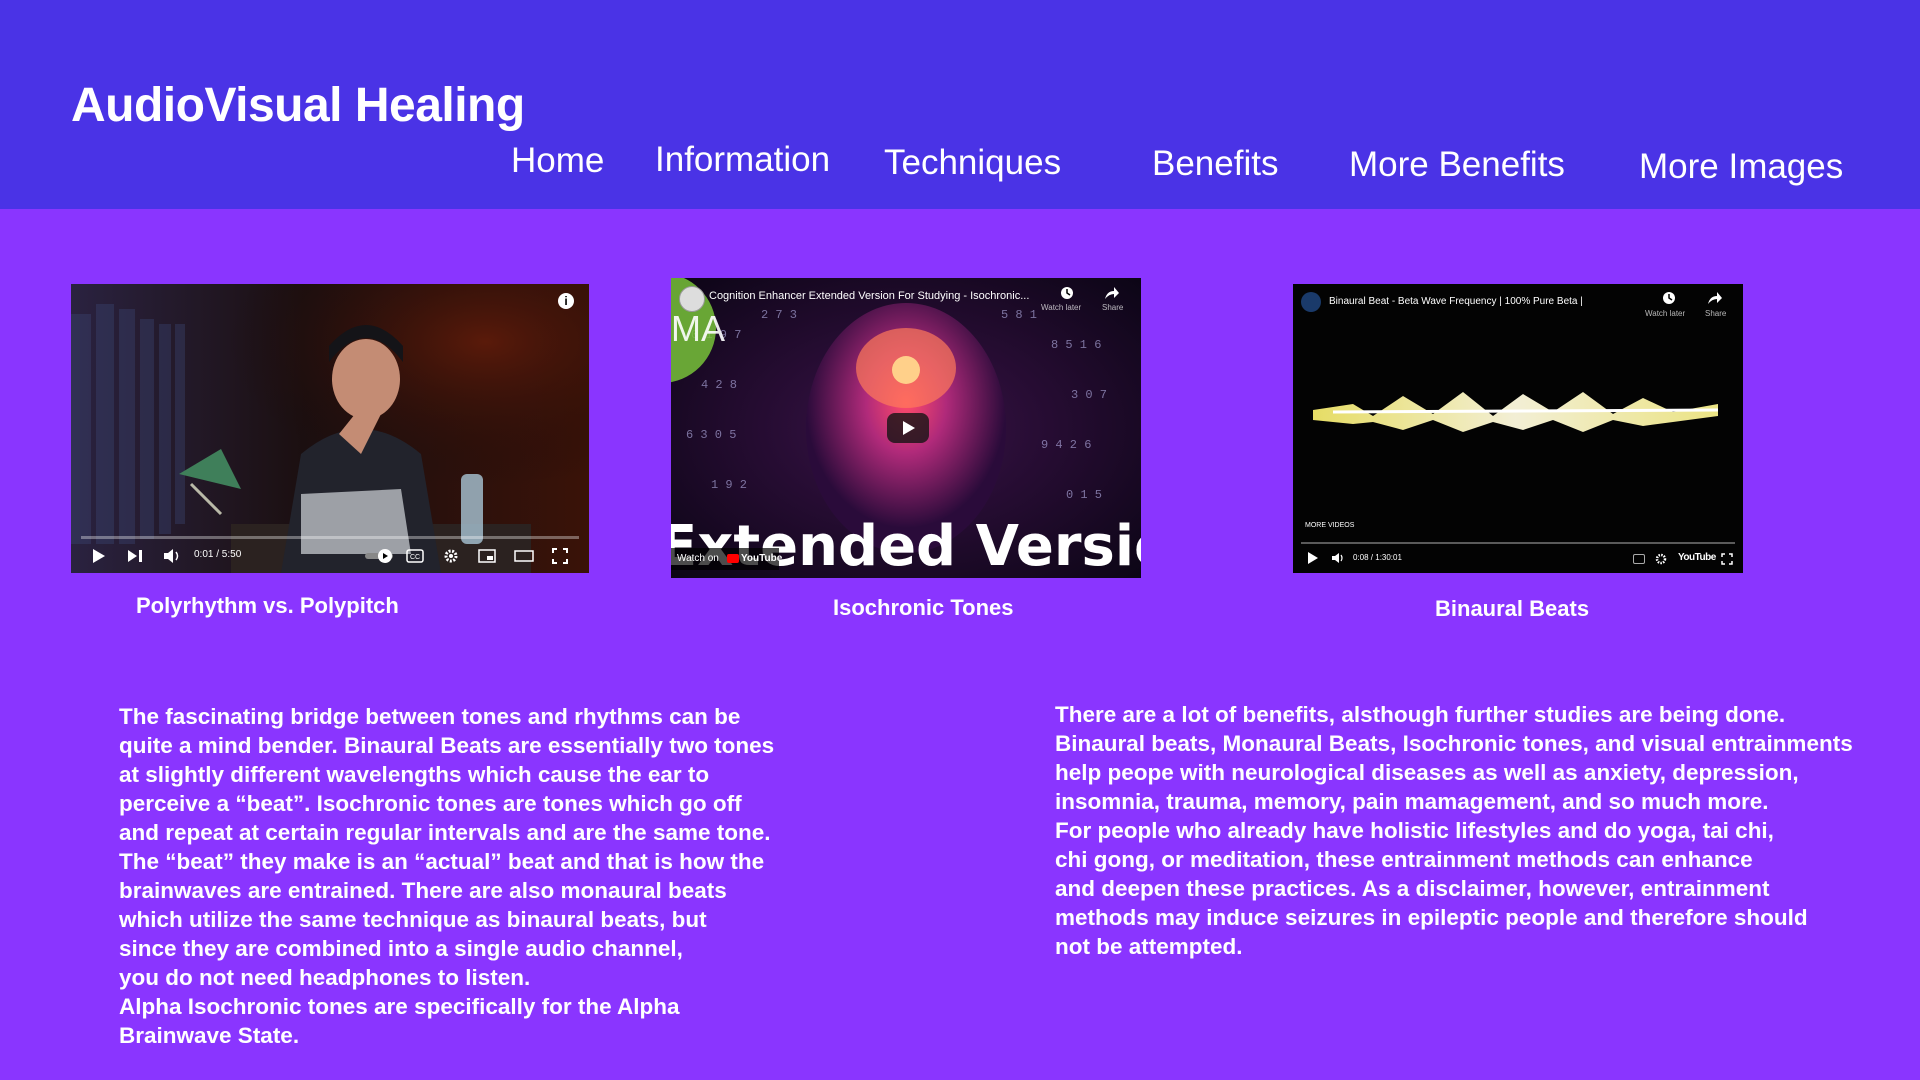  Describe the element at coordinates (1084, 495) in the screenshot. I see `svg-text: 0 1 5` at that location.